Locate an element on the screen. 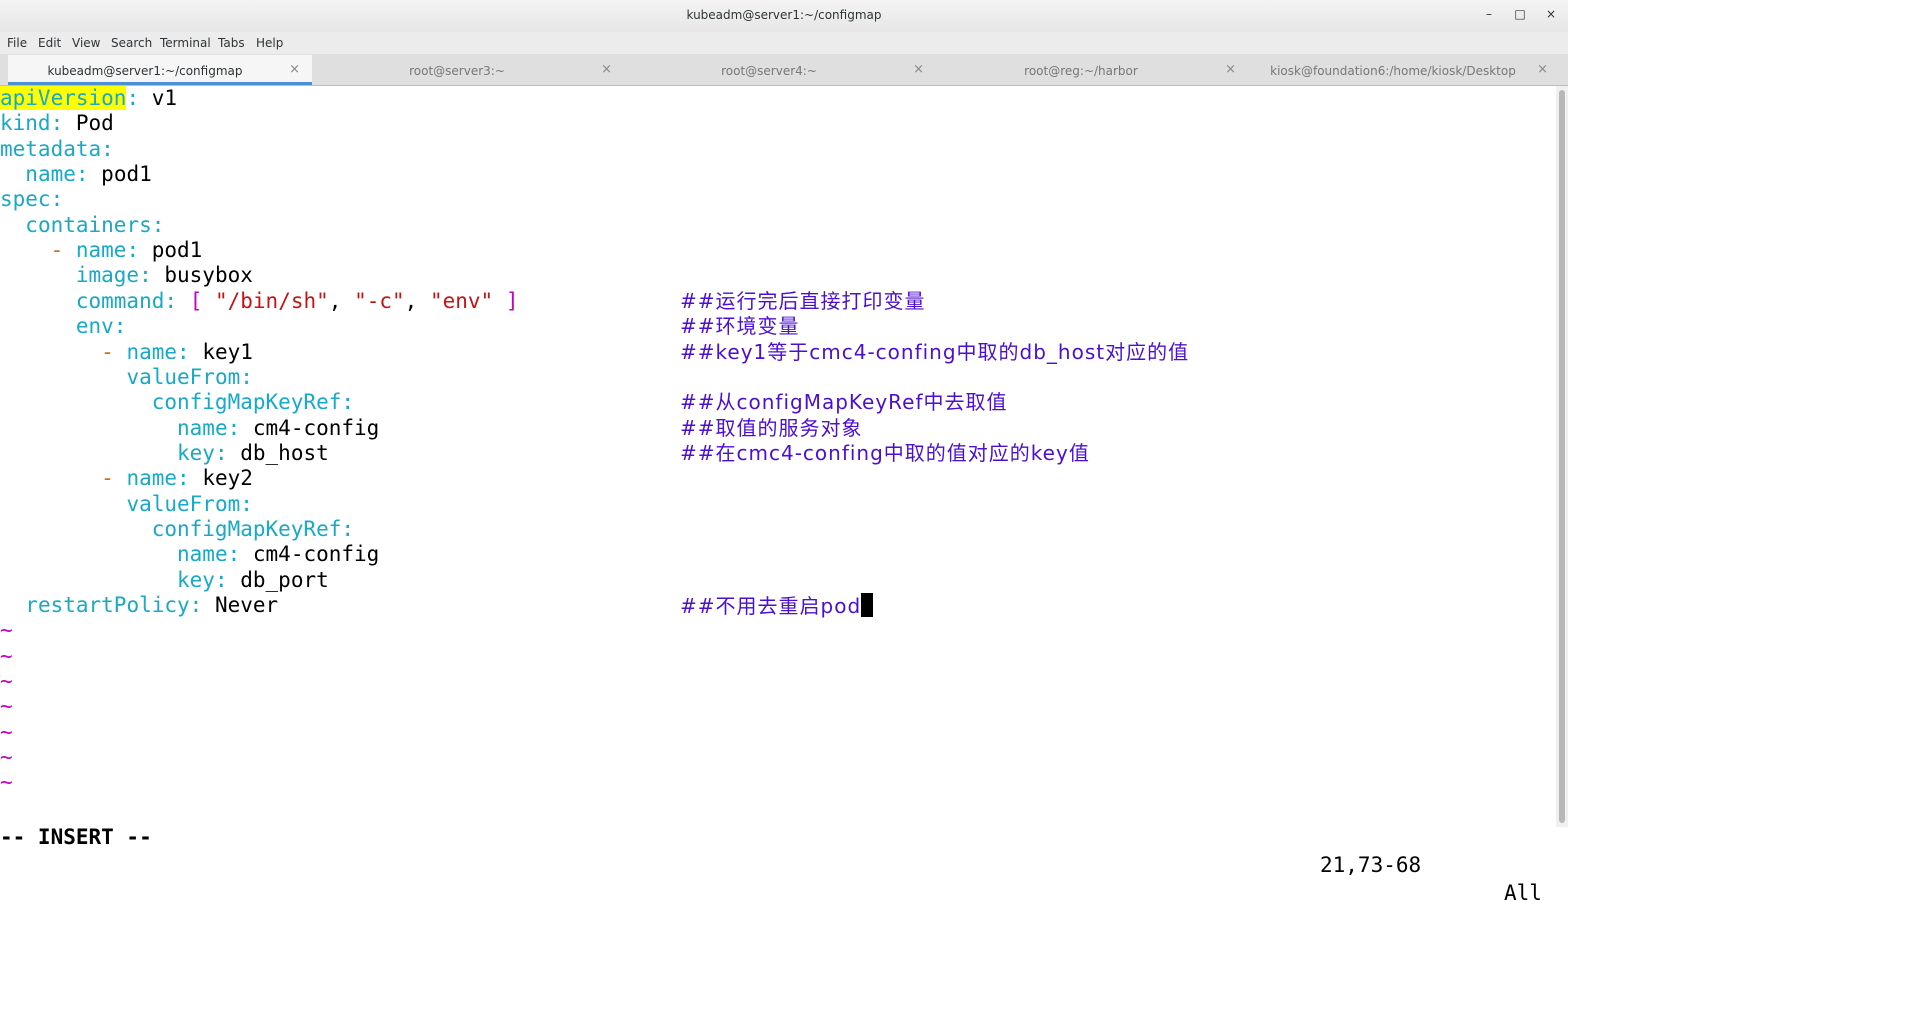 The height and width of the screenshot is (1012, 1919). menu-file: File is located at coordinates (17, 43).